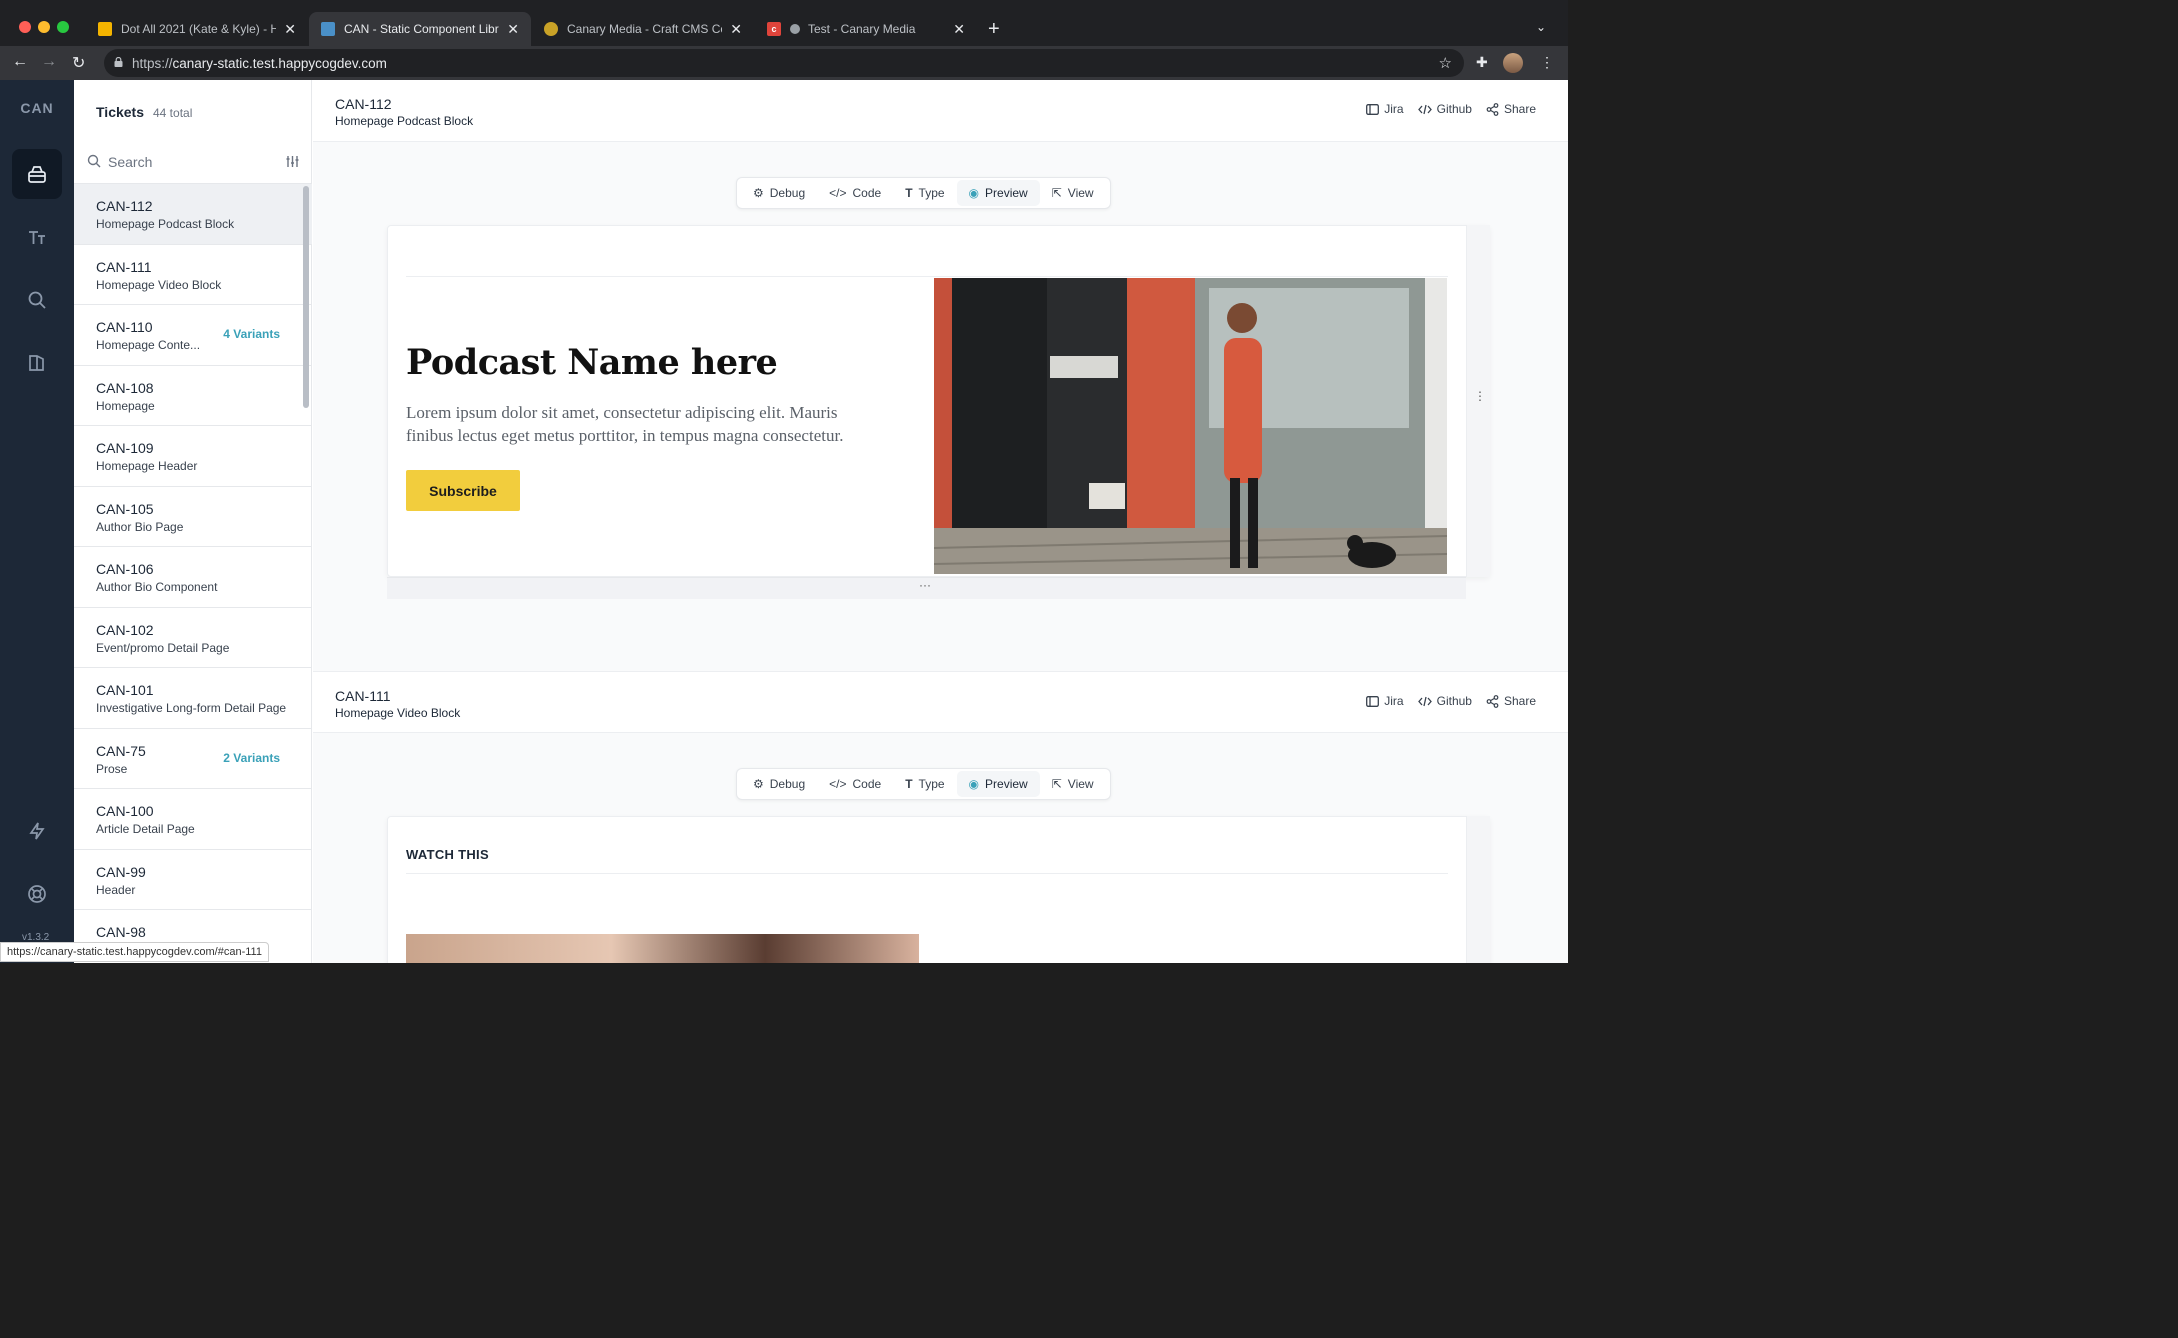 The width and height of the screenshot is (2178, 1338). What do you see at coordinates (1541, 27) in the screenshot?
I see `tab-search-chevron-icon: ⌄` at bounding box center [1541, 27].